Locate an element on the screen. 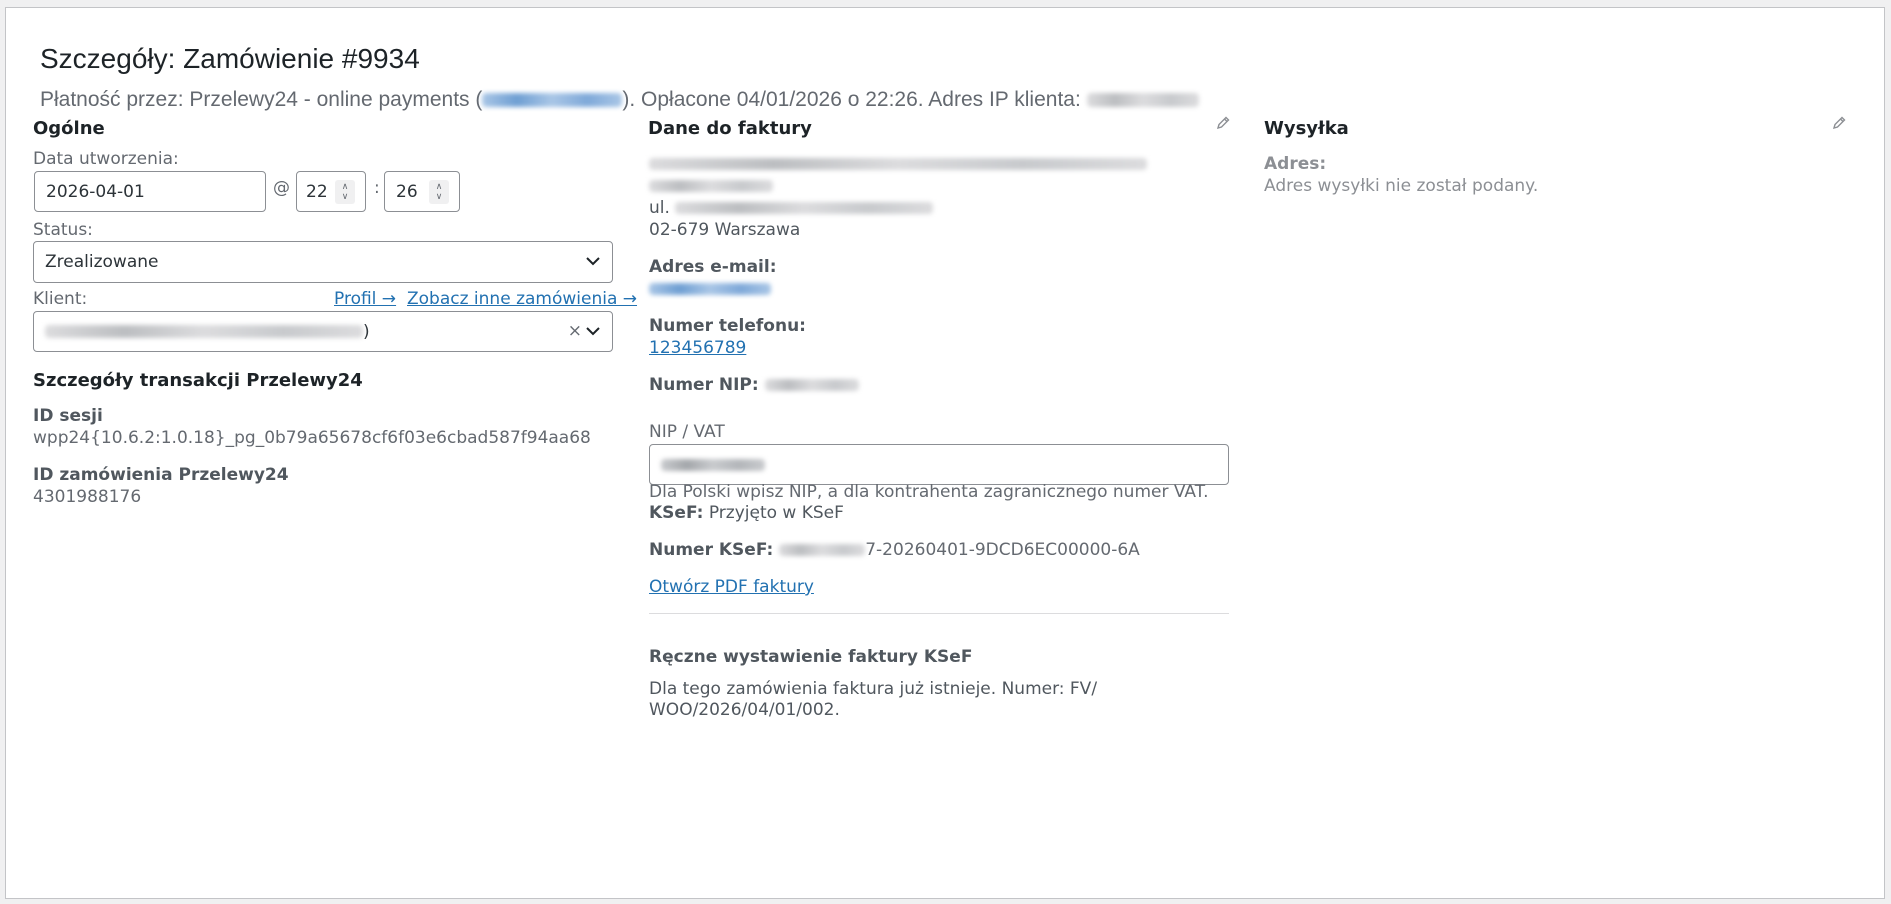 The height and width of the screenshot is (904, 1891). section-divider is located at coordinates (939, 613).